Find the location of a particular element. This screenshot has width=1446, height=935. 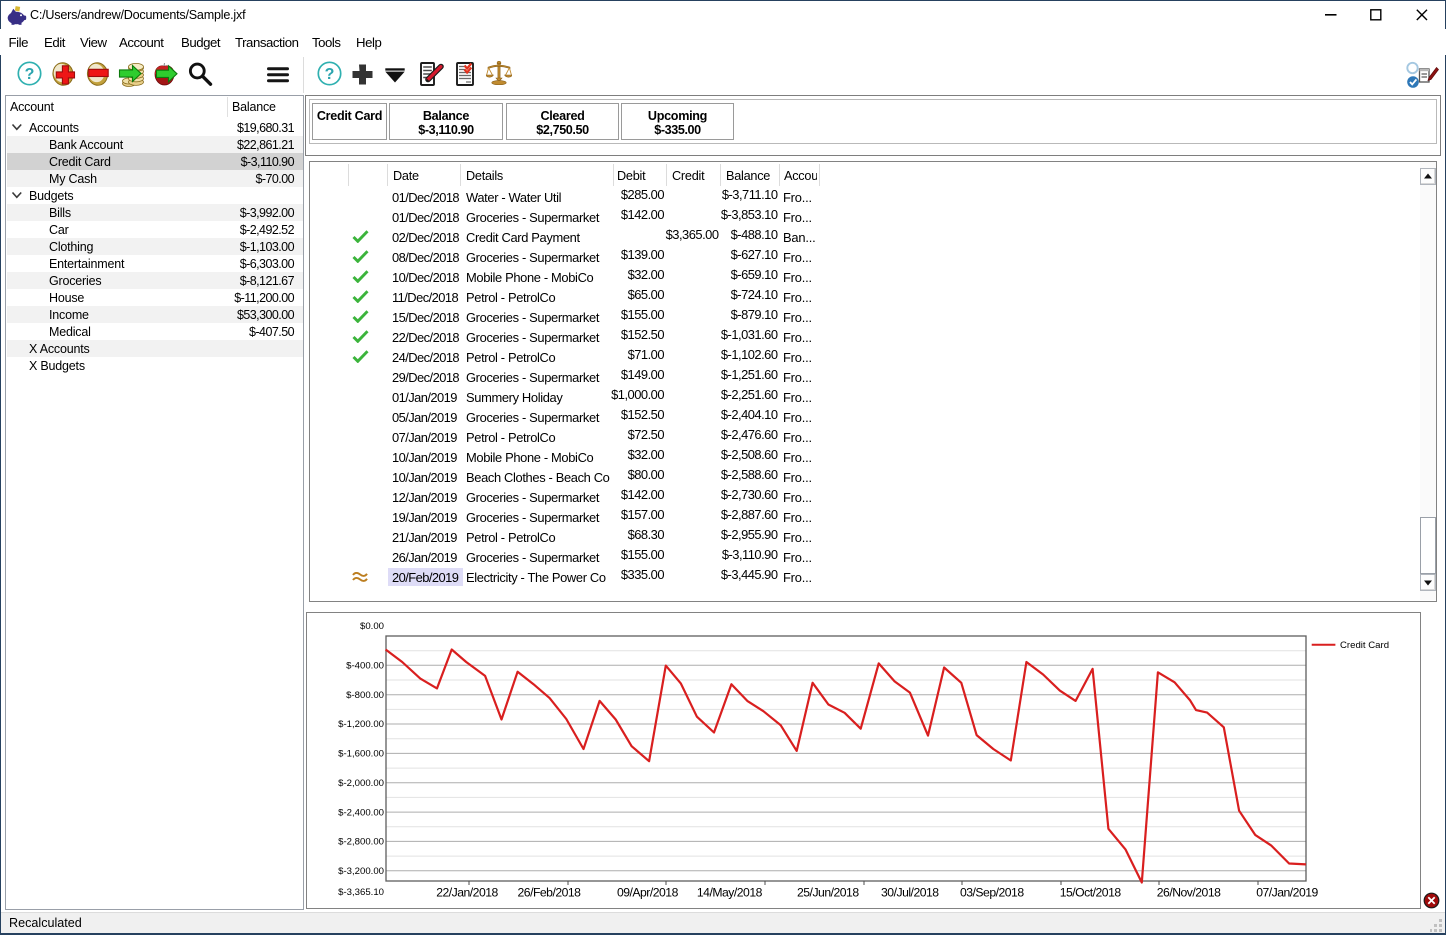

svg-text: 07/Jan/2019 is located at coordinates (1287, 893).